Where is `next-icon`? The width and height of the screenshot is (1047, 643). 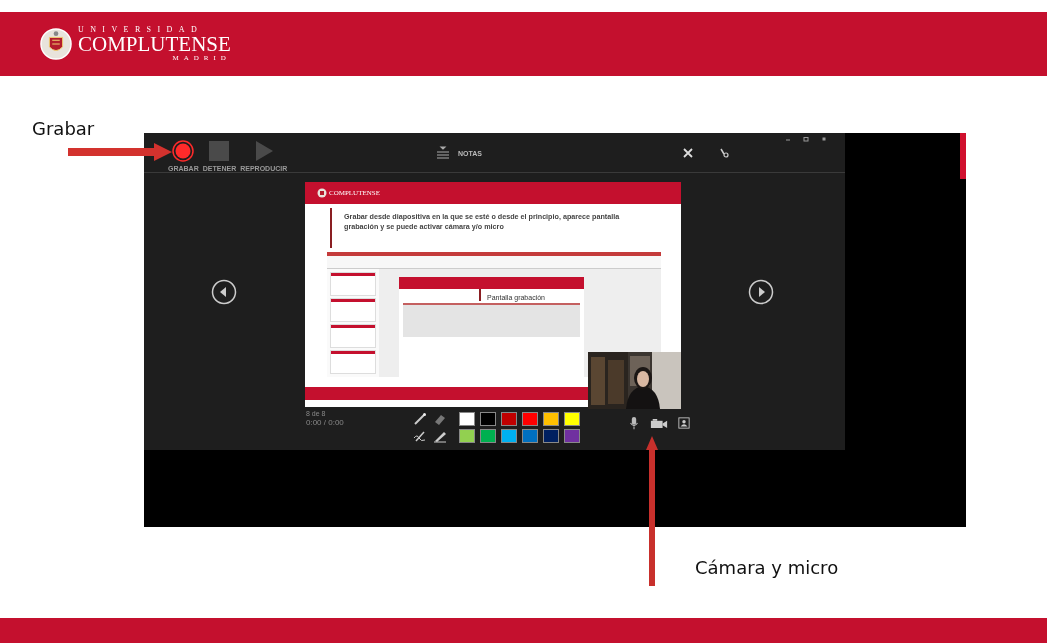 next-icon is located at coordinates (761, 292).